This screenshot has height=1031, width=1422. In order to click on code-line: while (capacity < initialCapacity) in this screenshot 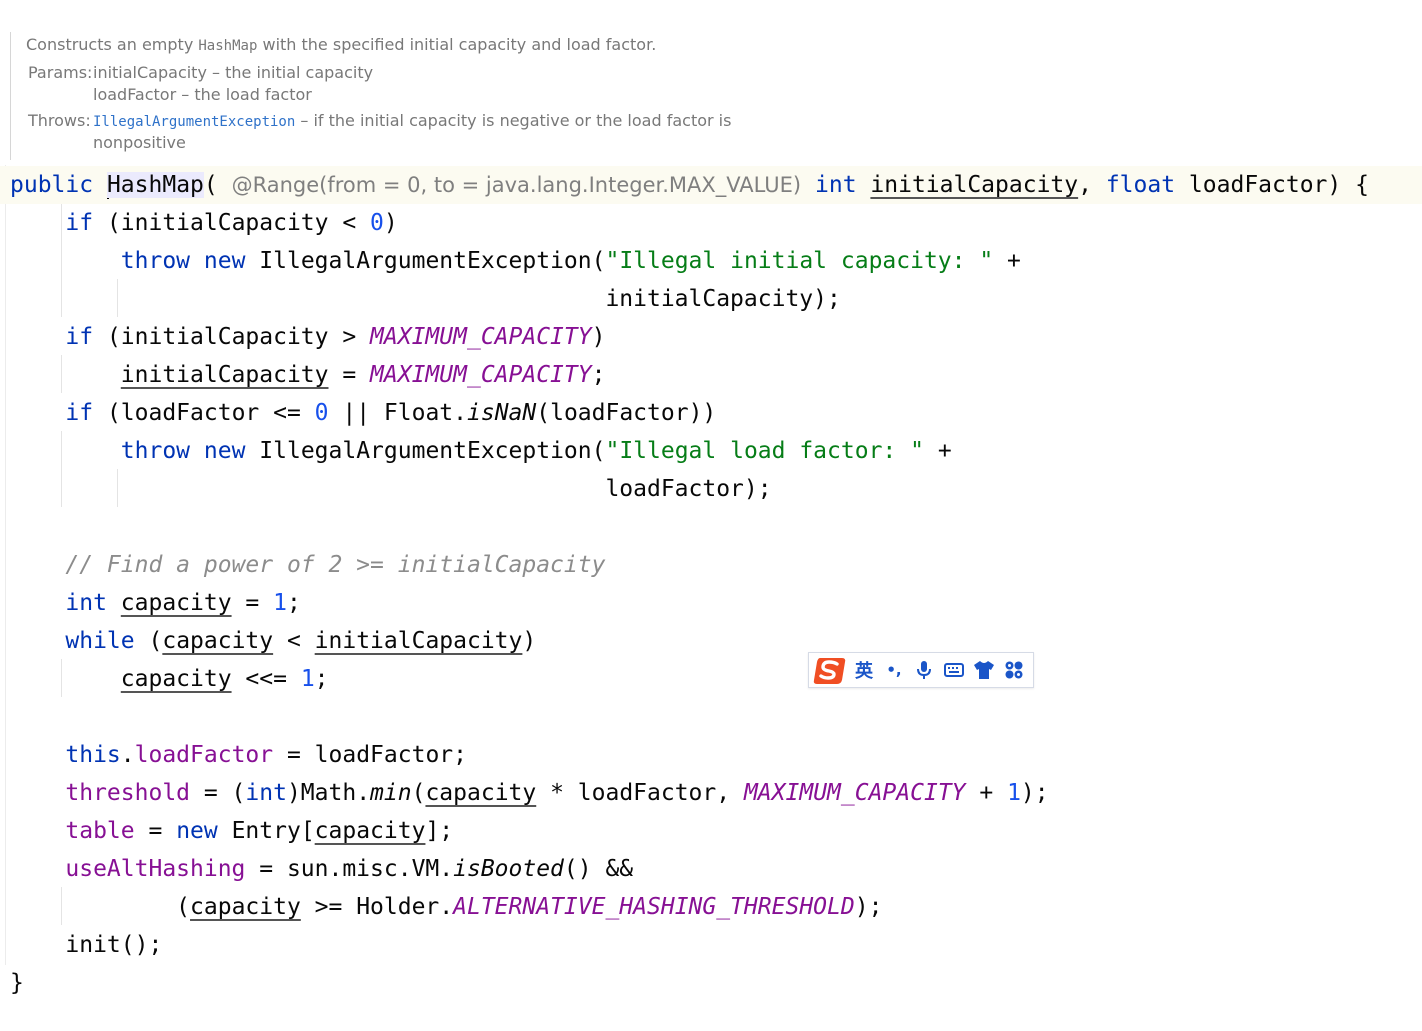, I will do `click(273, 641)`.